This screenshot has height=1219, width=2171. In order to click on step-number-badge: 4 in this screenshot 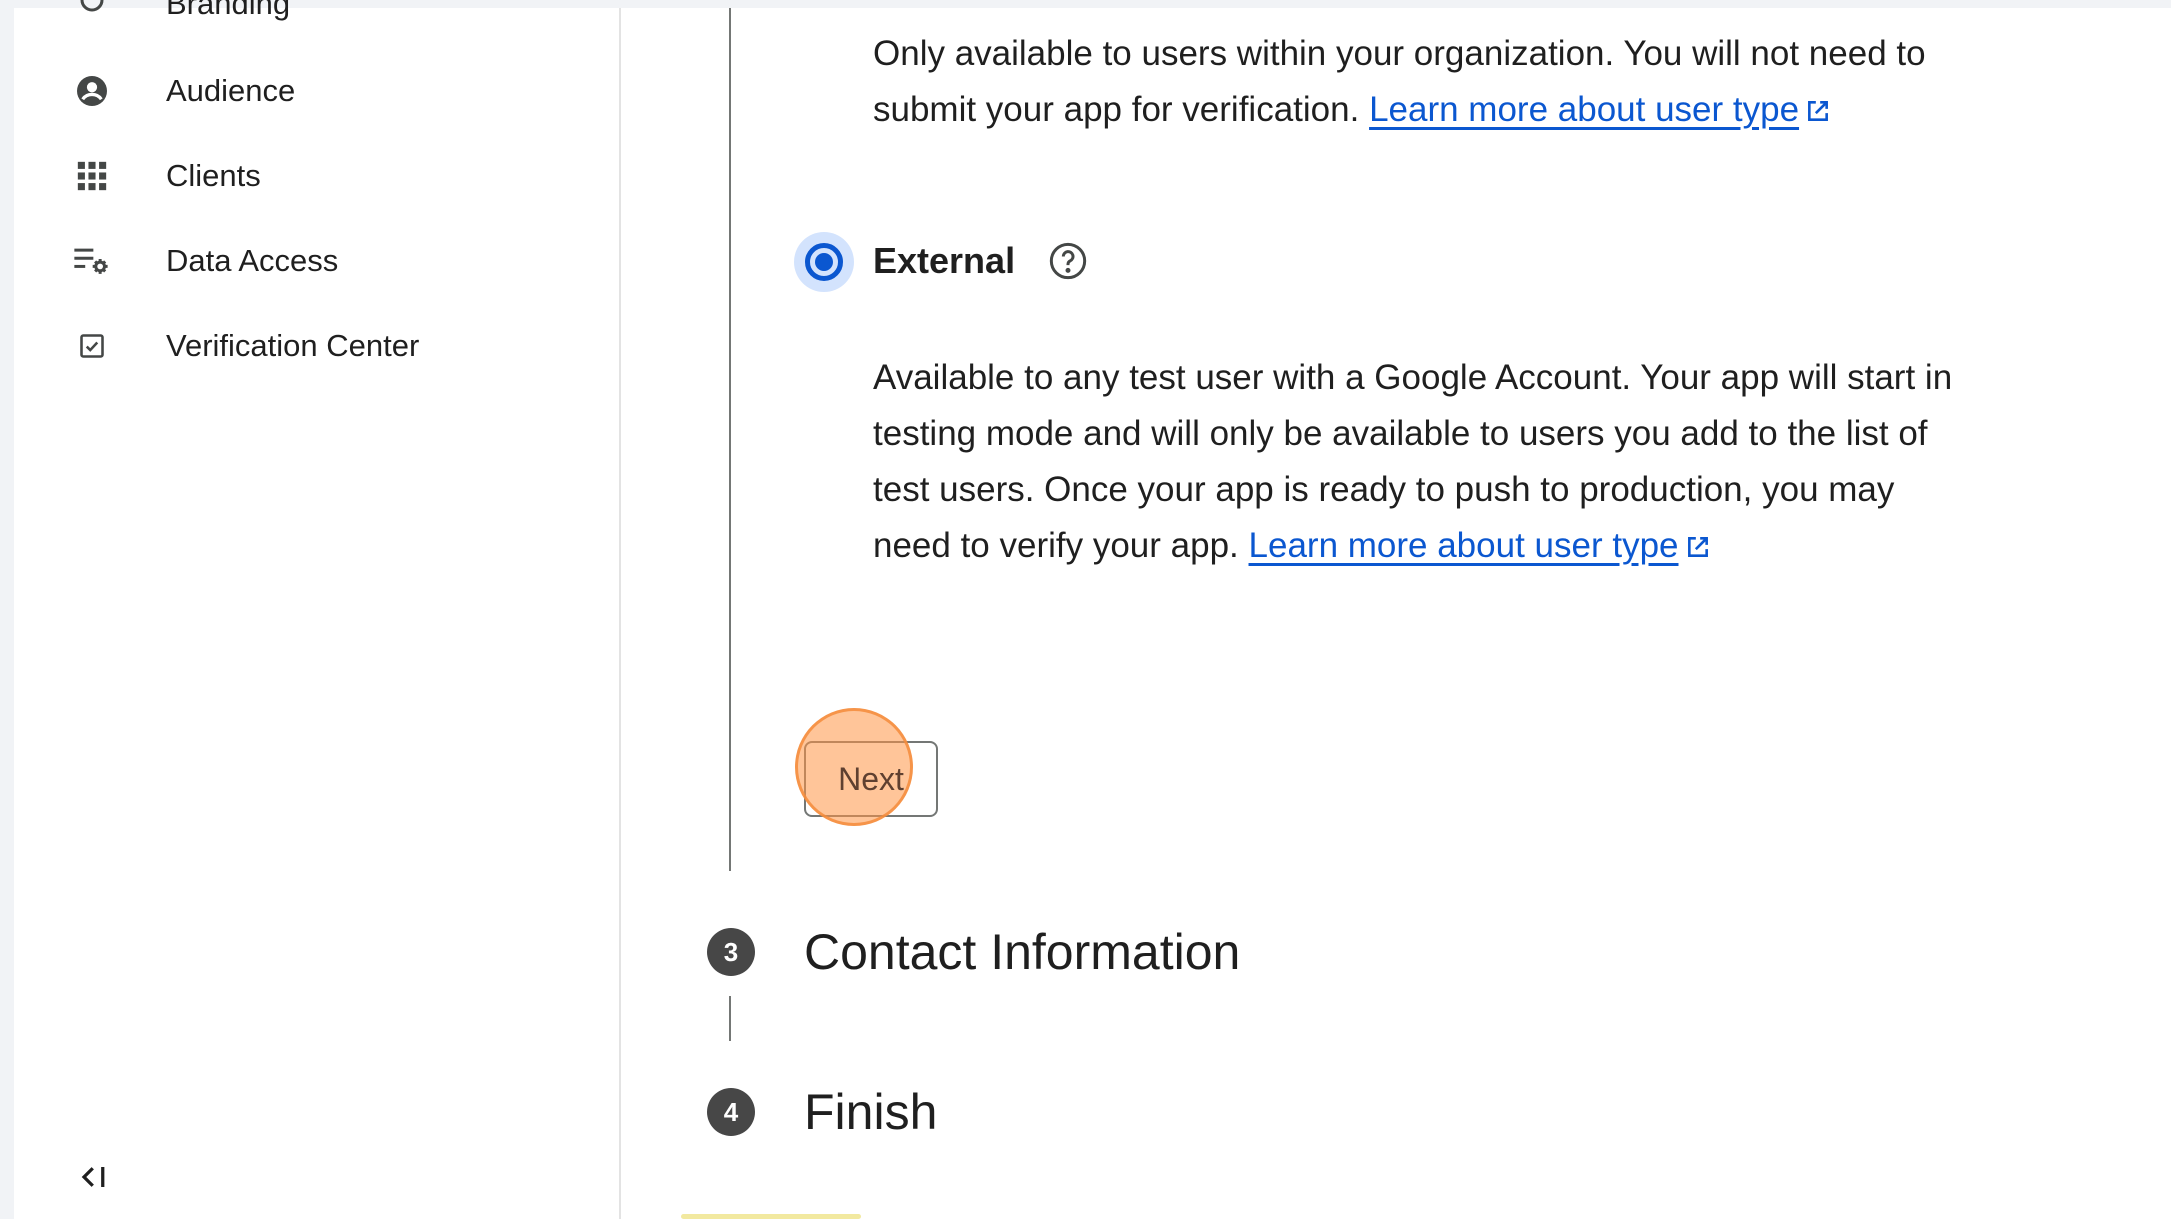, I will do `click(731, 1112)`.